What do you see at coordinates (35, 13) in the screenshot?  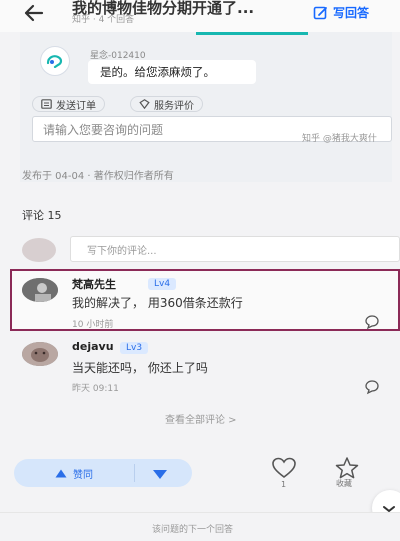 I see `back-arrow-icon` at bounding box center [35, 13].